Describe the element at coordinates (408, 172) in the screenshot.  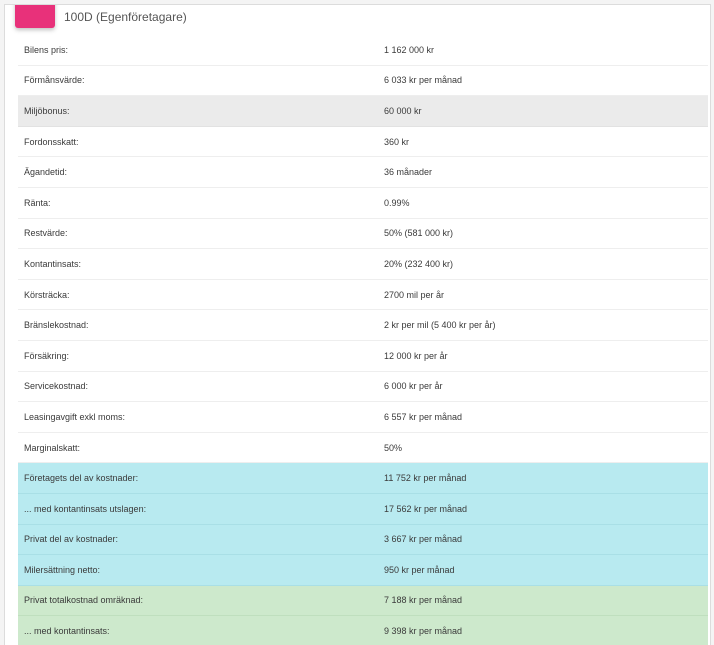
I see `row-value: 36 månader` at that location.